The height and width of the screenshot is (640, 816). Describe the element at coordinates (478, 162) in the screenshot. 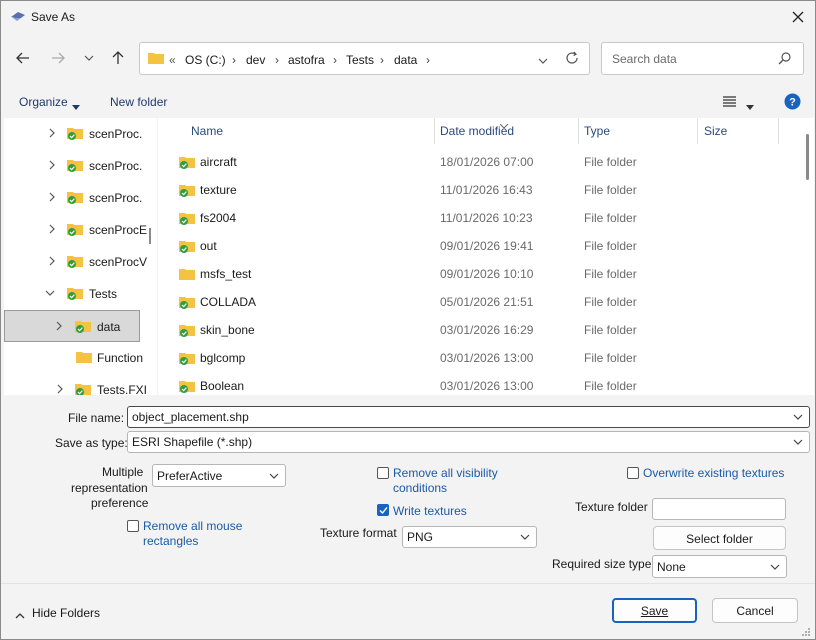

I see `file-row: aircraft 18/01/2026 07:00 File folder` at that location.